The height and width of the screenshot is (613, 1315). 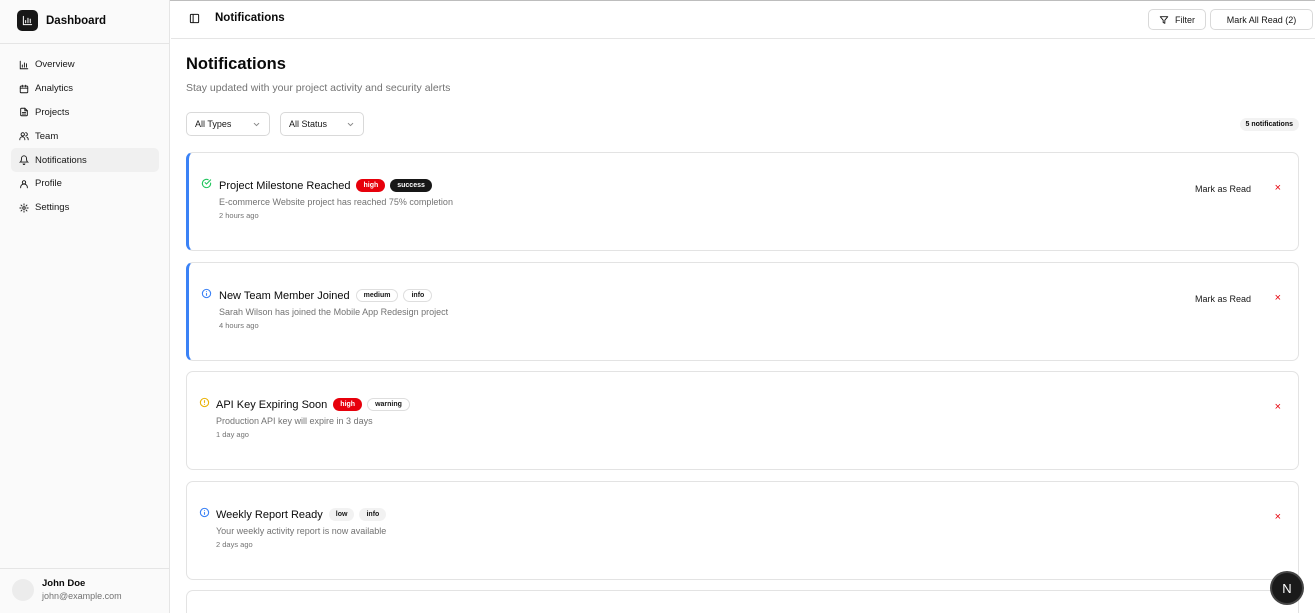 What do you see at coordinates (239, 325) in the screenshot?
I see `notification-time: 4 hours ago` at bounding box center [239, 325].